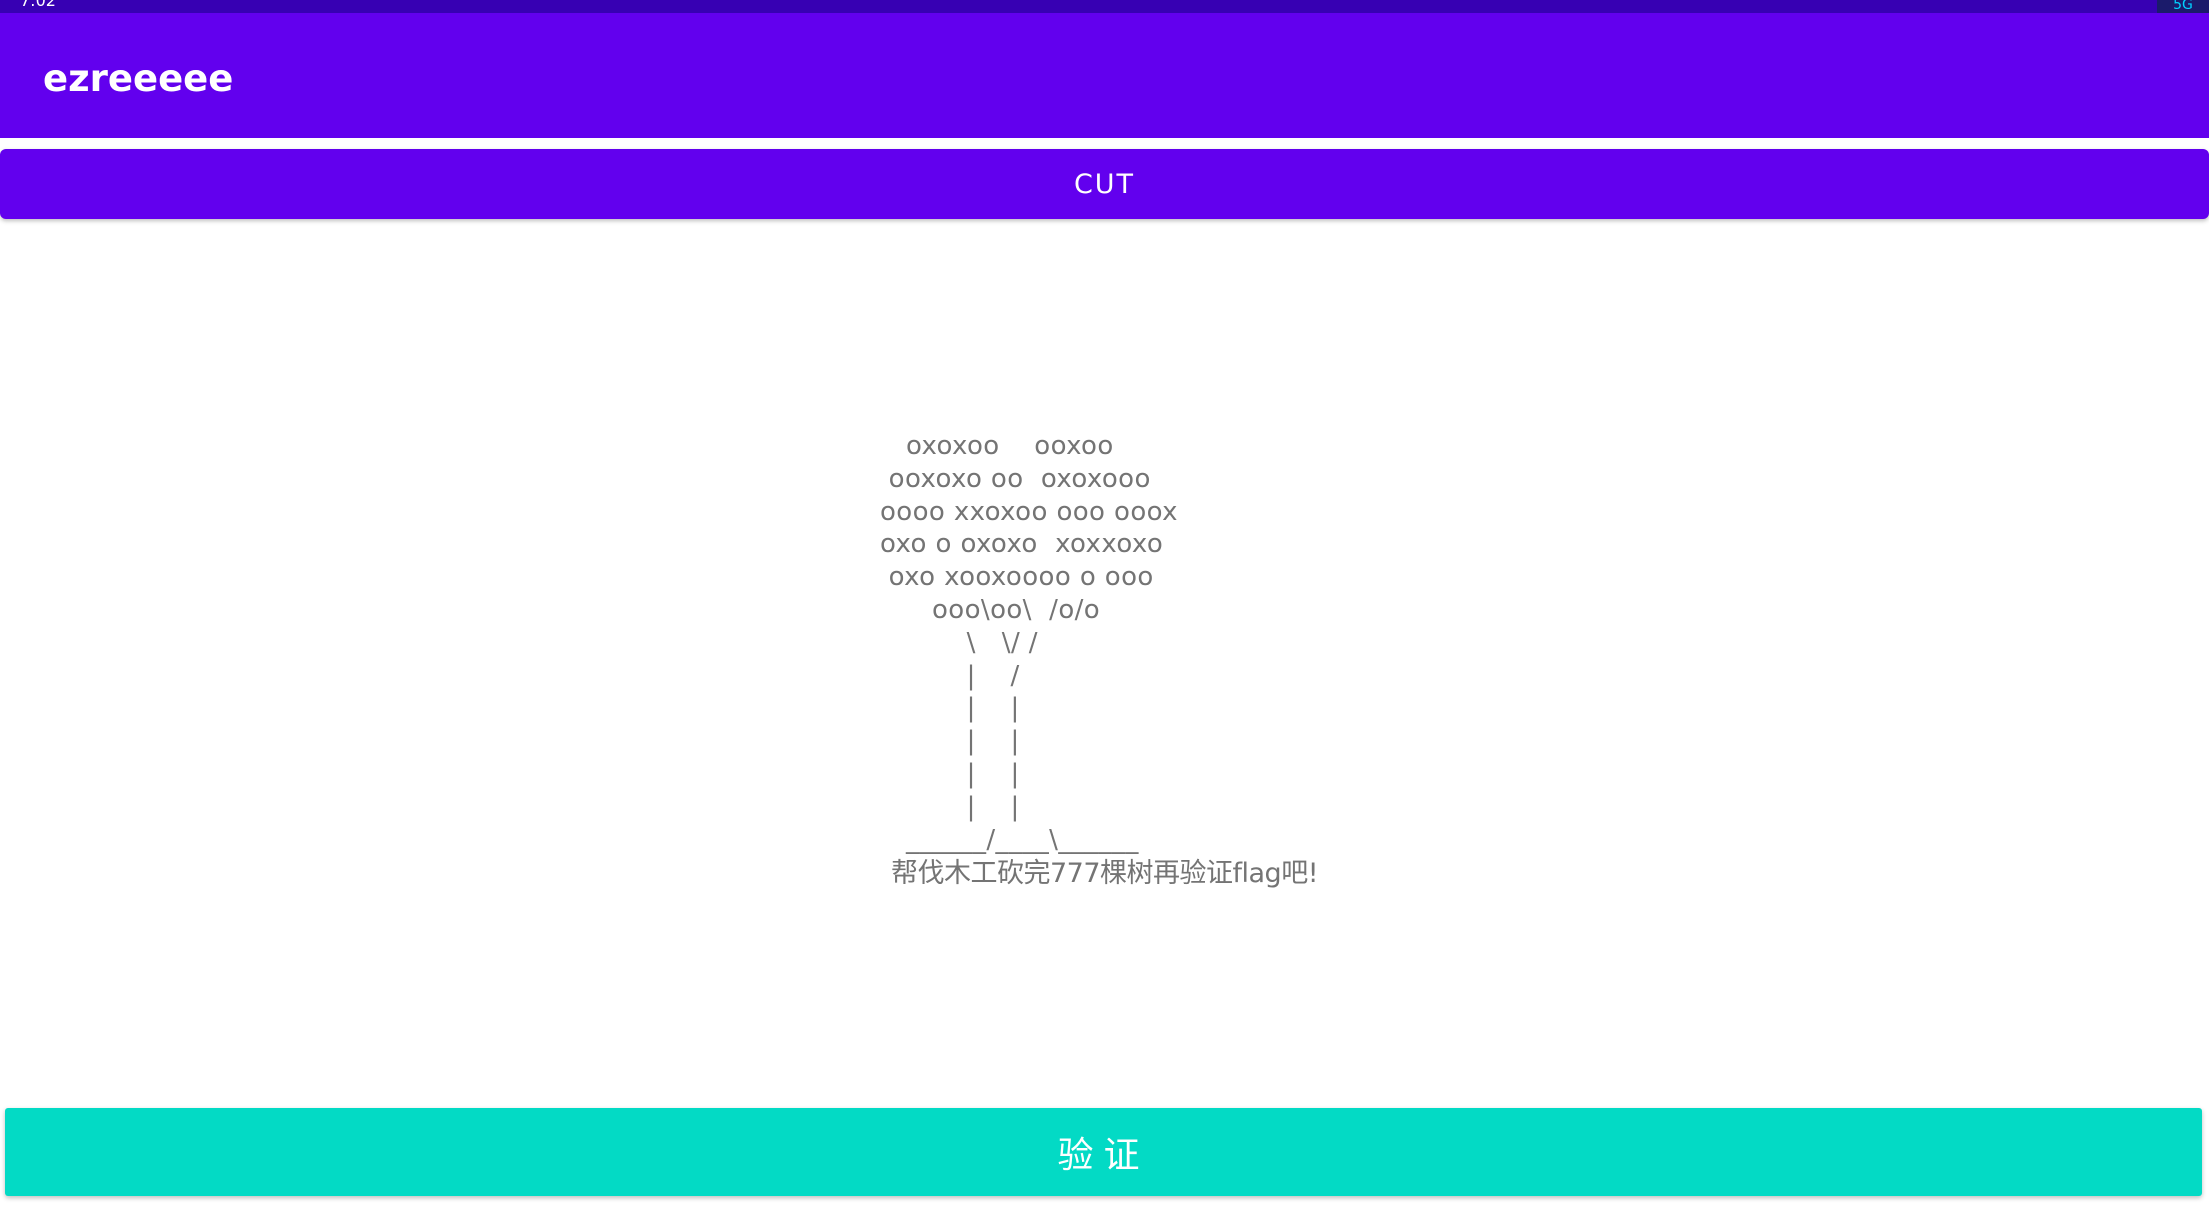 This screenshot has width=2209, height=1207. Describe the element at coordinates (1104, 6) in the screenshot. I see `status-bar: 7:02 5G` at that location.